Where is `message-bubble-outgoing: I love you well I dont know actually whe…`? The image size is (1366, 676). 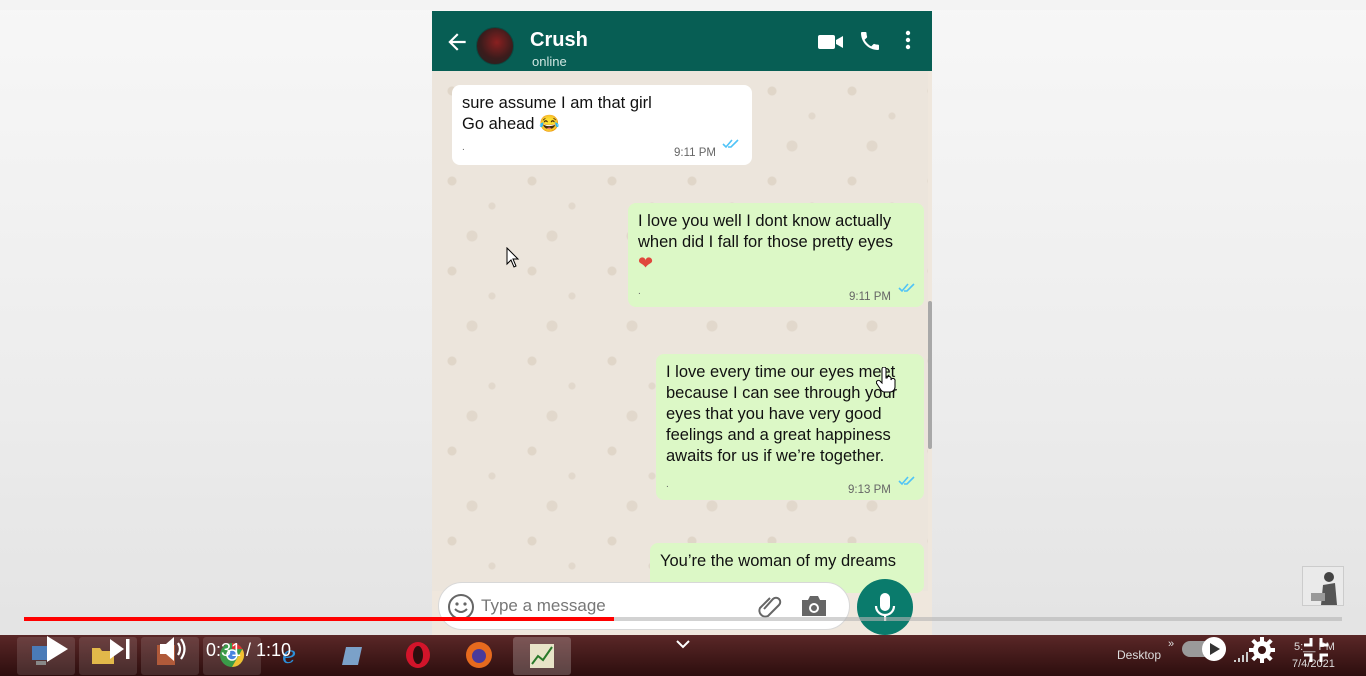 message-bubble-outgoing: I love you well I dont know actually whe… is located at coordinates (776, 255).